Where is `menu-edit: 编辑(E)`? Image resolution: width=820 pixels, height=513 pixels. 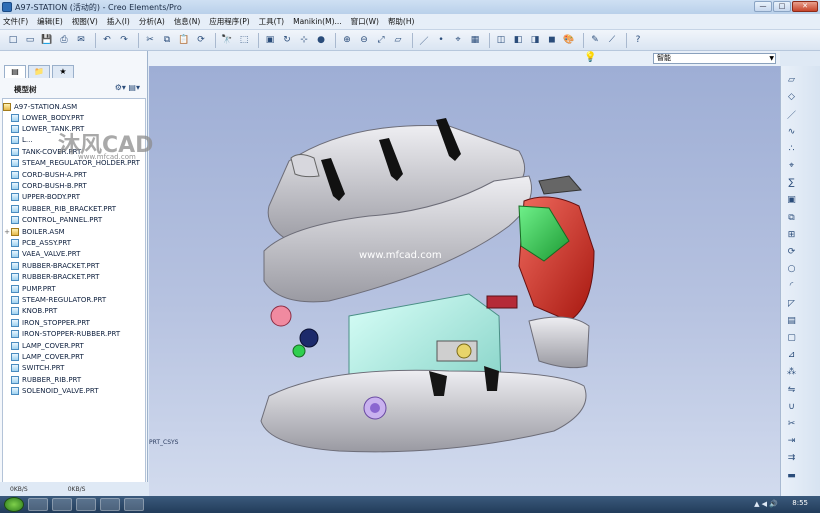
menu-edit: 编辑(E) is located at coordinates (50, 21).